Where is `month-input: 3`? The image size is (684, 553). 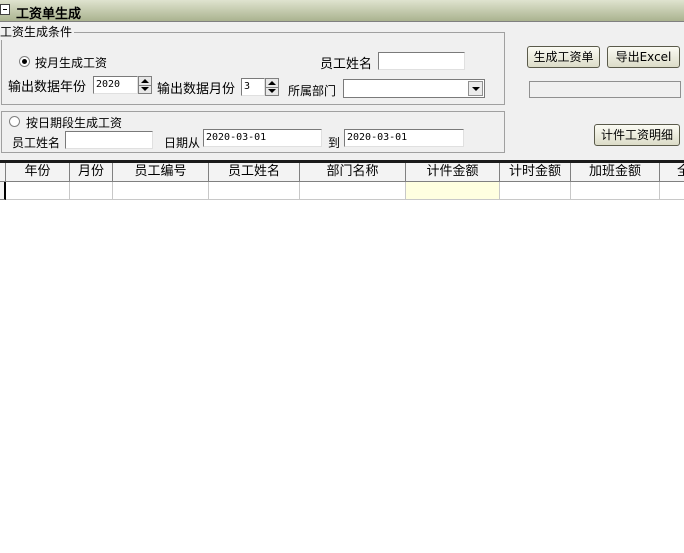 month-input: 3 is located at coordinates (253, 87).